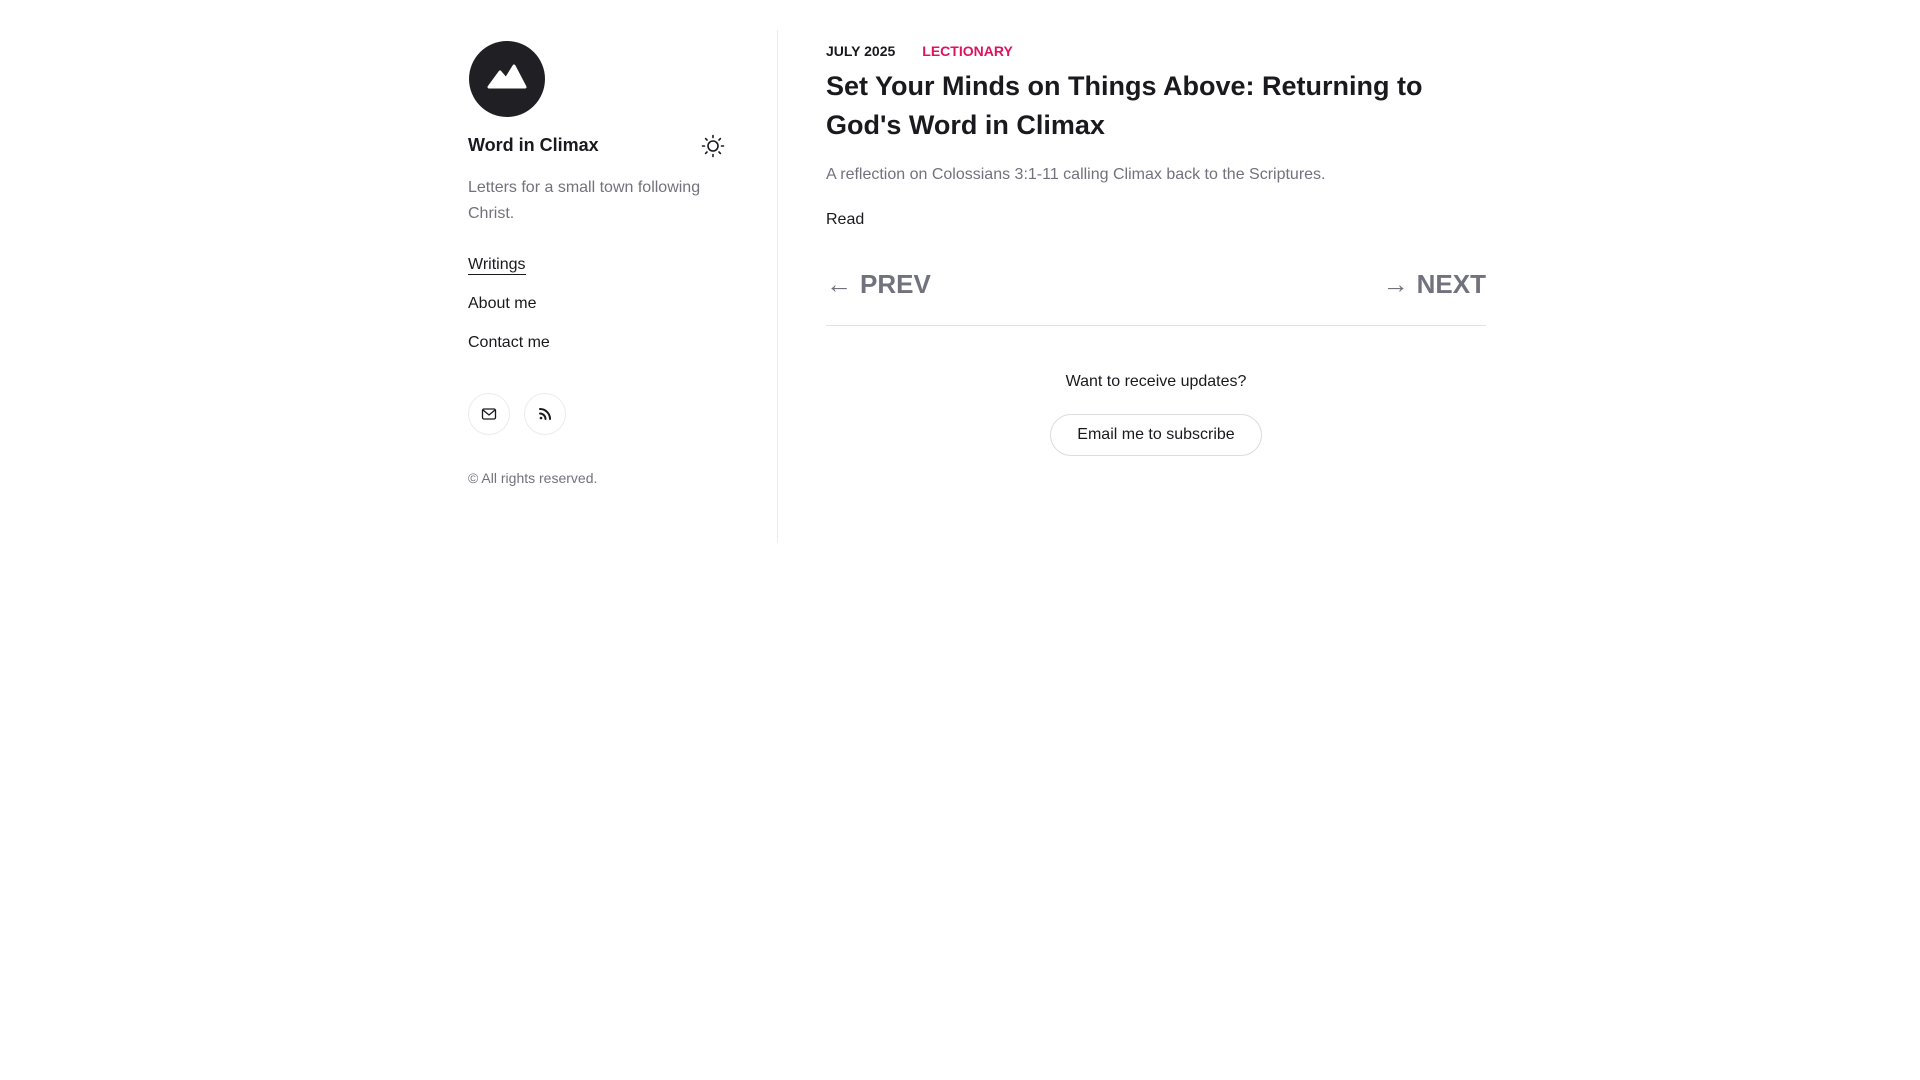 The image size is (1920, 1080). Describe the element at coordinates (861, 51) in the screenshot. I see `post-date: JULY 2025` at that location.